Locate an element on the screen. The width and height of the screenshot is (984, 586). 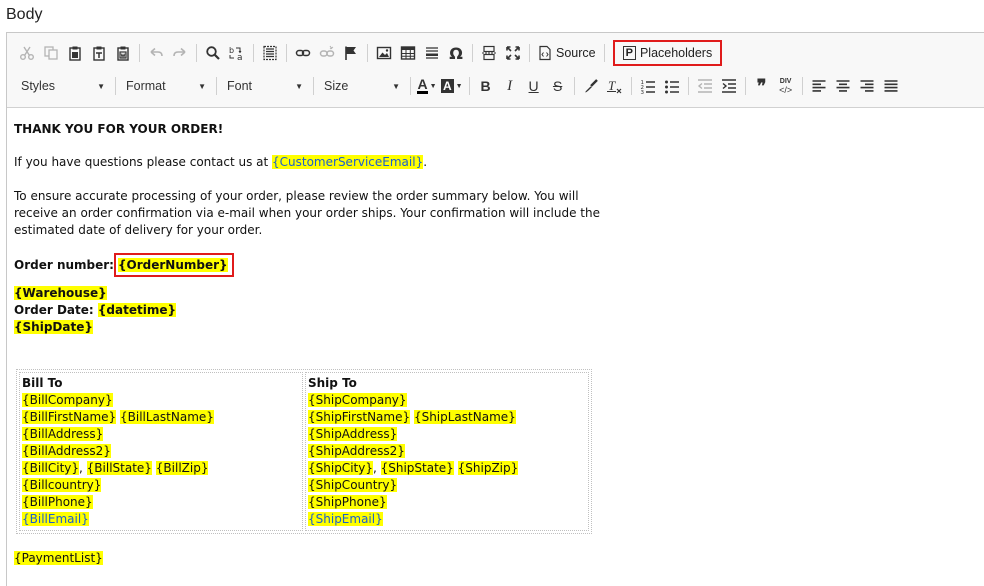
source-button: Source is located at coordinates (567, 53).